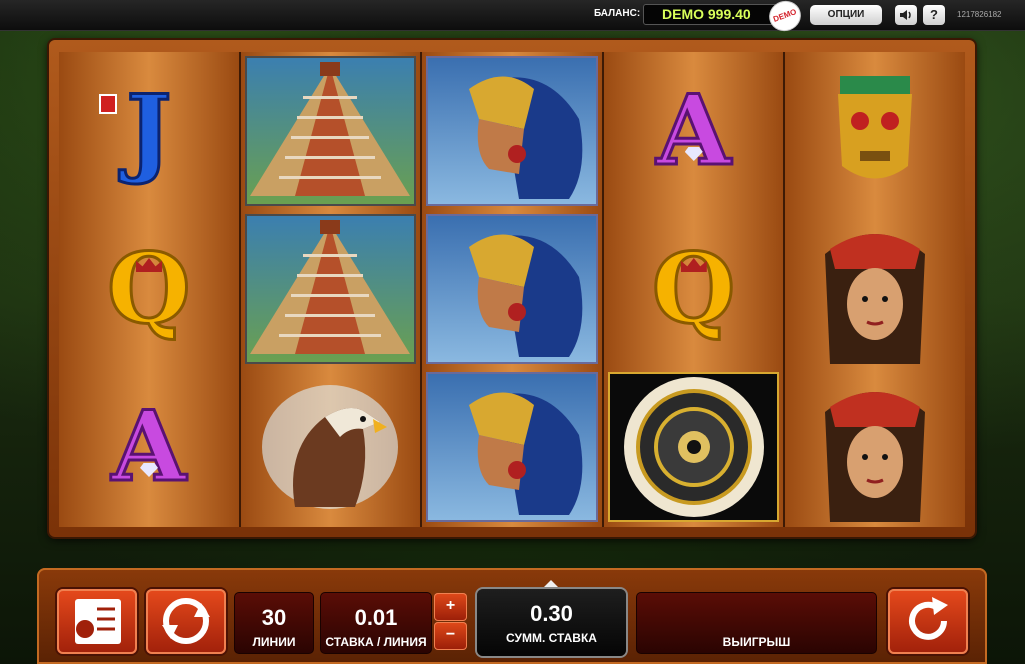 Image resolution: width=1025 pixels, height=664 pixels. I want to click on symbol-calendar, so click(694, 447).